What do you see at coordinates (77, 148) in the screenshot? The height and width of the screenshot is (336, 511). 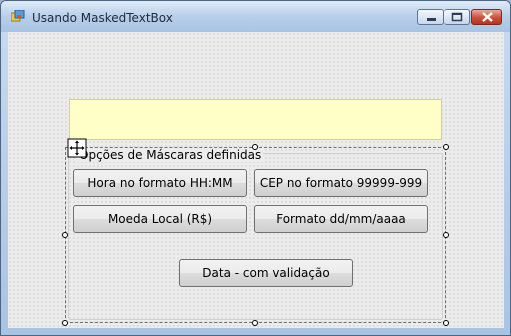 I see `move-icon` at bounding box center [77, 148].